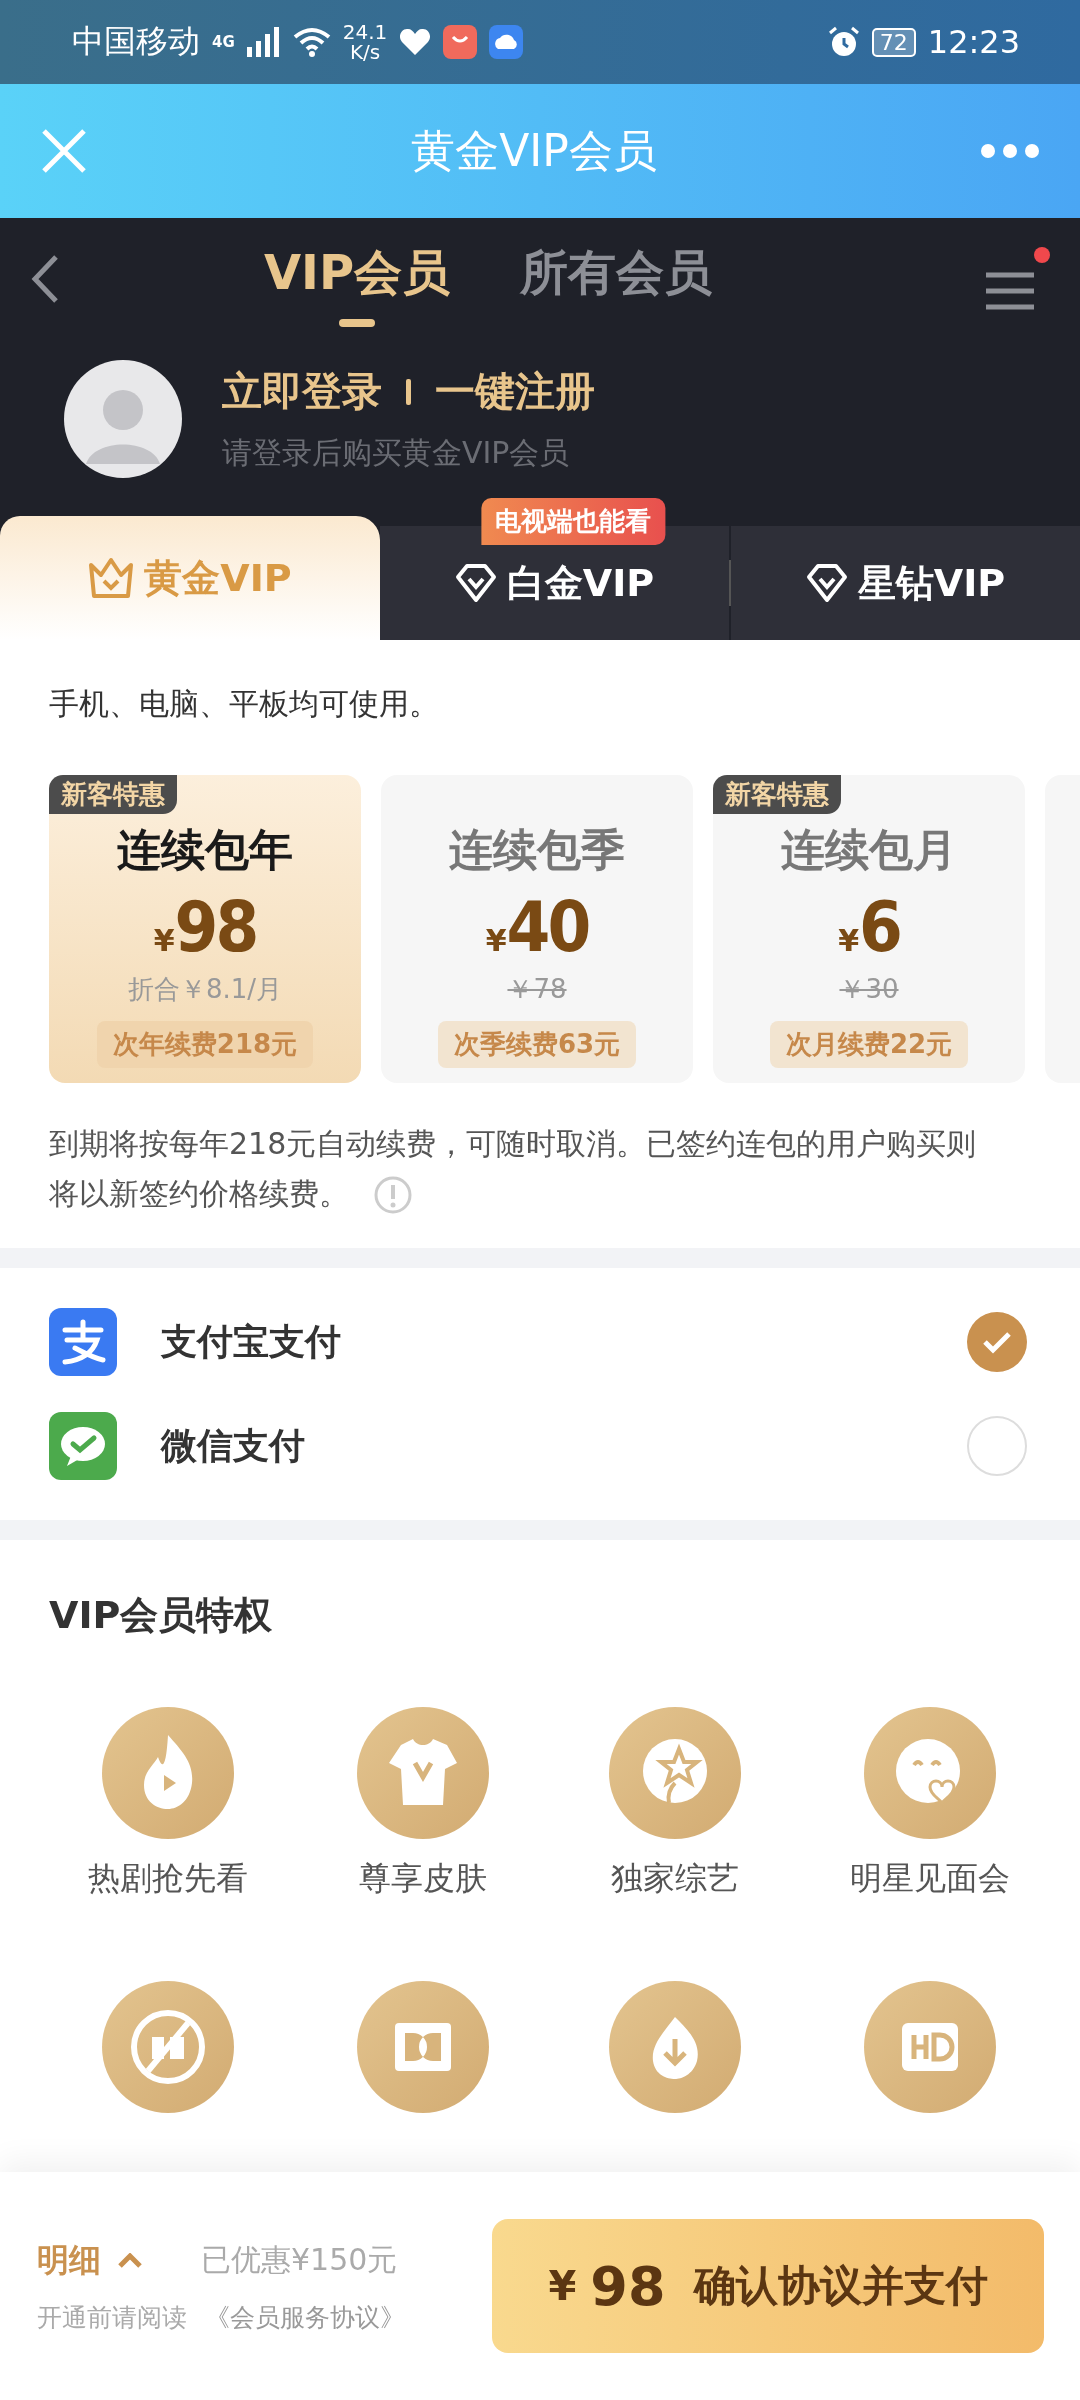 The image size is (1080, 2400). Describe the element at coordinates (1010, 151) in the screenshot. I see `more-button` at that location.